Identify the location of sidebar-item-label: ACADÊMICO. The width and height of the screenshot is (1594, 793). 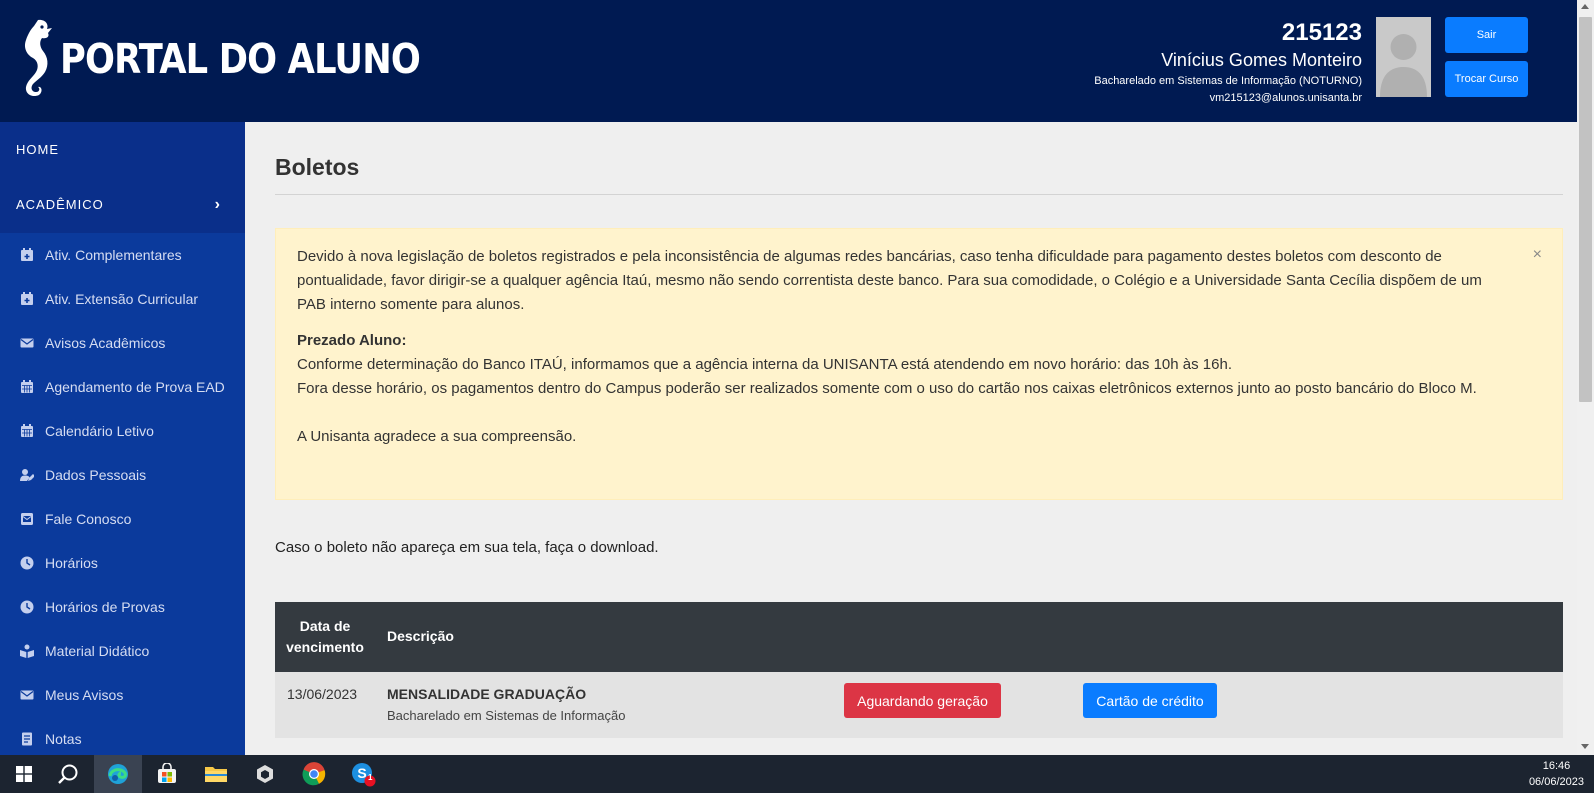
(60, 204).